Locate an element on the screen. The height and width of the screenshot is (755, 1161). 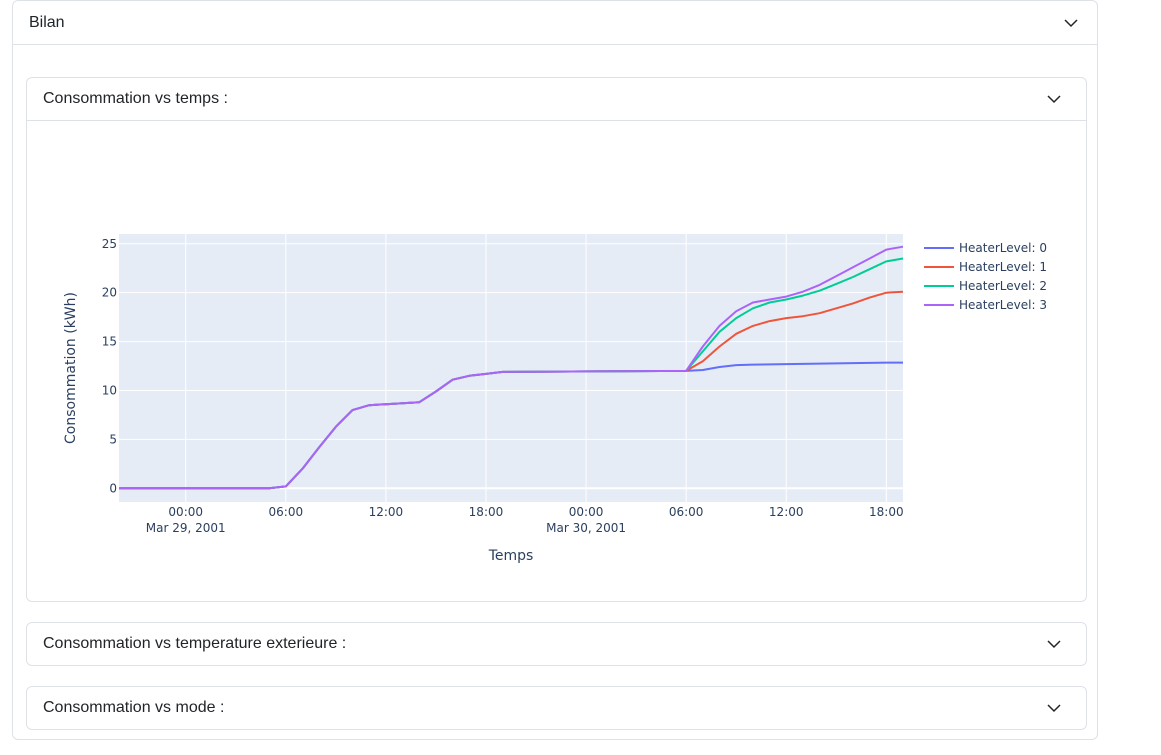
legend-label: HeaterLevel: 2 is located at coordinates (1003, 286).